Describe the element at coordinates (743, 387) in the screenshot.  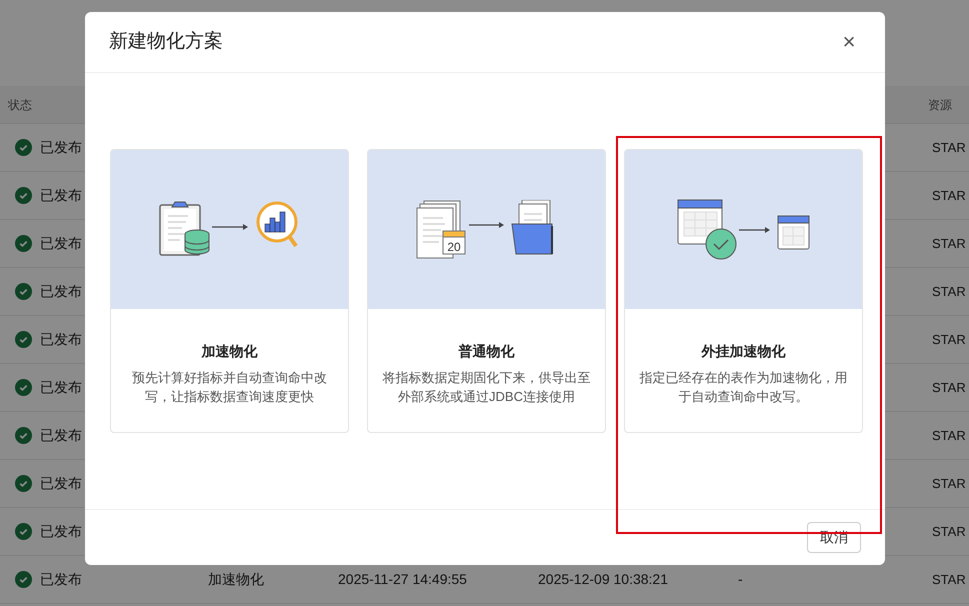
I see `option-description: 指定已经存在的表作为加速物化，用于自动查询命中改写。` at that location.